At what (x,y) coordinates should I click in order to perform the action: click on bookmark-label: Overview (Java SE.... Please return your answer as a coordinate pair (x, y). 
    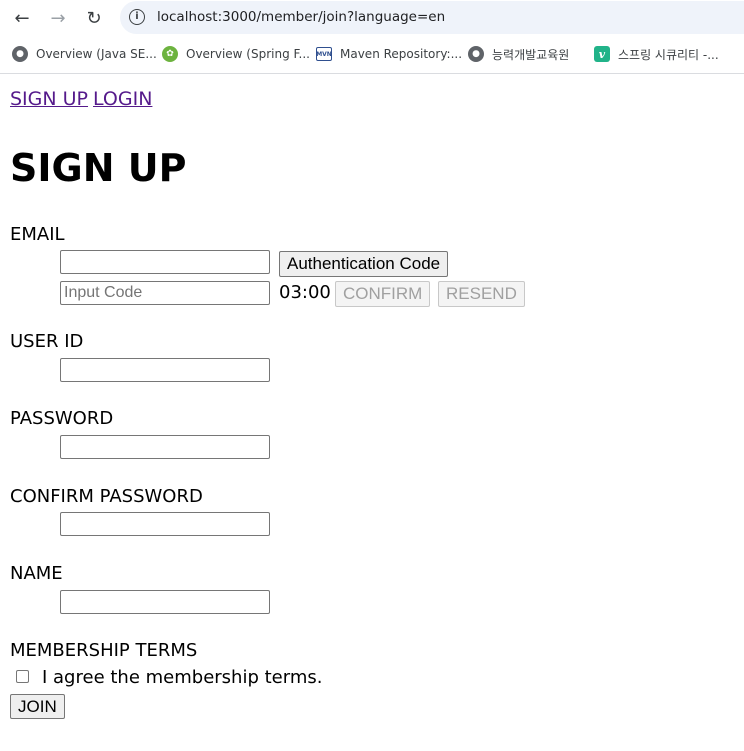
    Looking at the image, I should click on (96, 54).